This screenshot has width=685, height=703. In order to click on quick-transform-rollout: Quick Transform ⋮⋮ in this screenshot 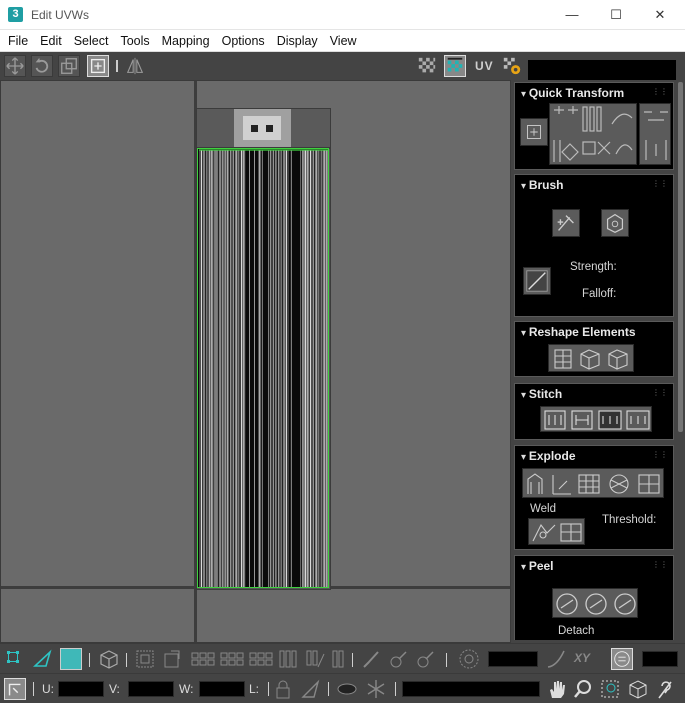, I will do `click(594, 126)`.